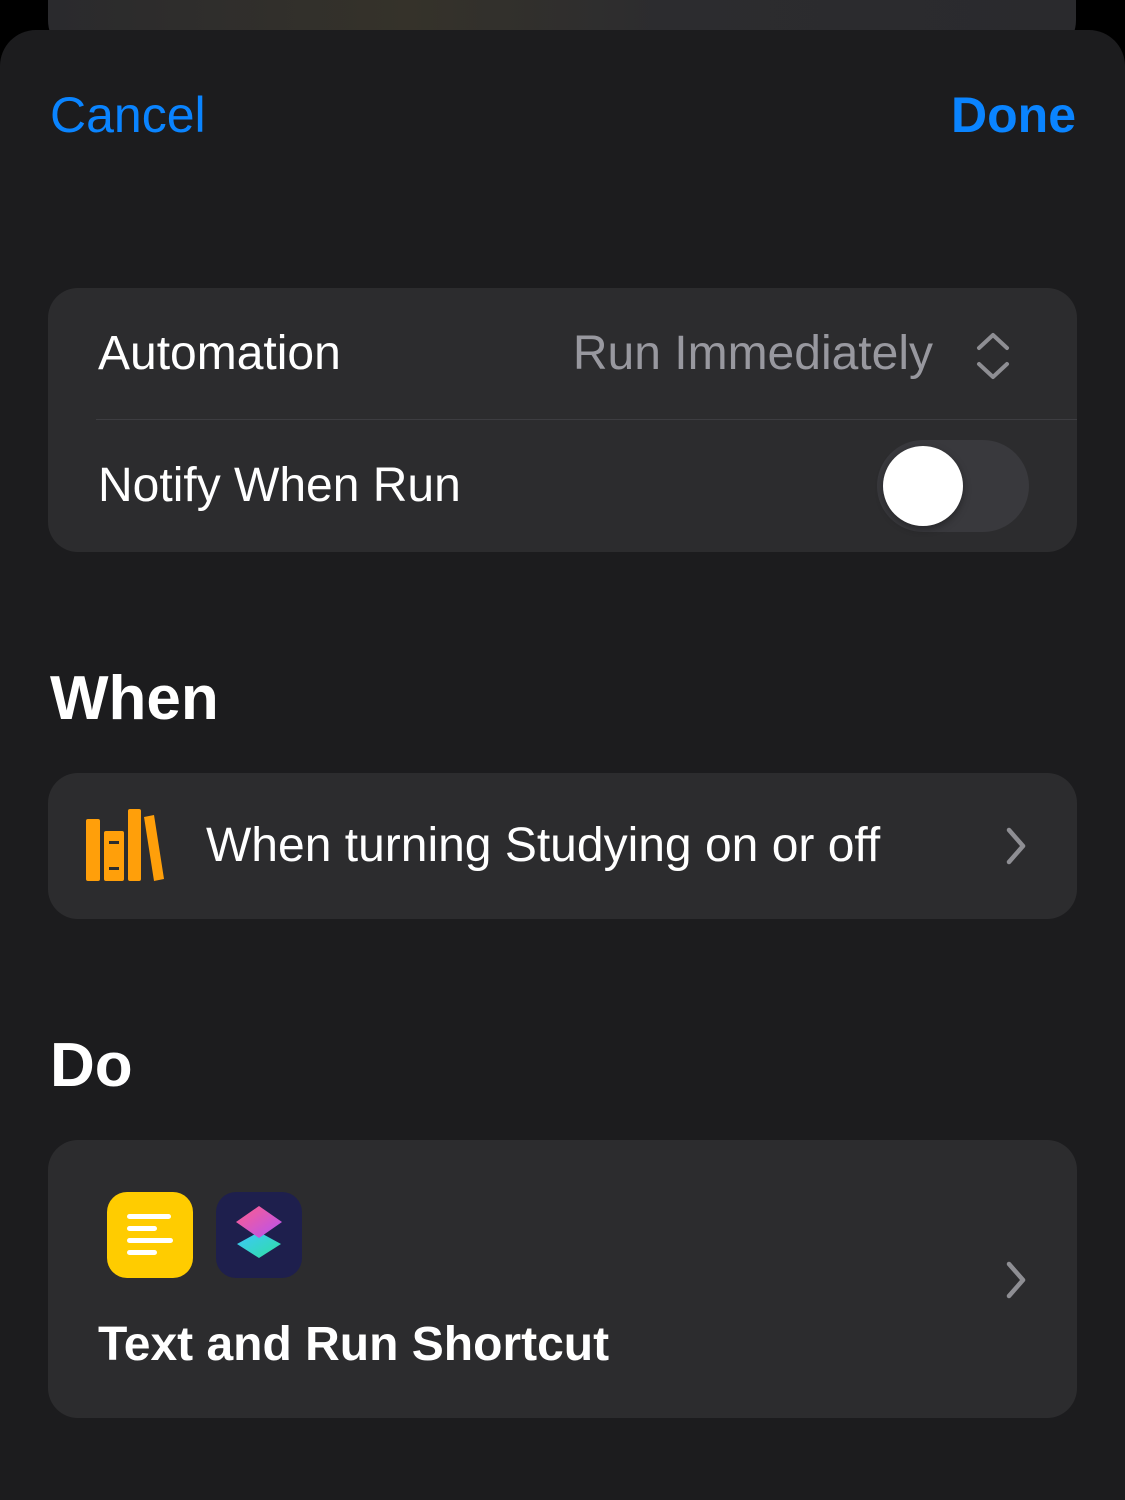  I want to click on trigger-text: When turning Studying on or off, so click(543, 845).